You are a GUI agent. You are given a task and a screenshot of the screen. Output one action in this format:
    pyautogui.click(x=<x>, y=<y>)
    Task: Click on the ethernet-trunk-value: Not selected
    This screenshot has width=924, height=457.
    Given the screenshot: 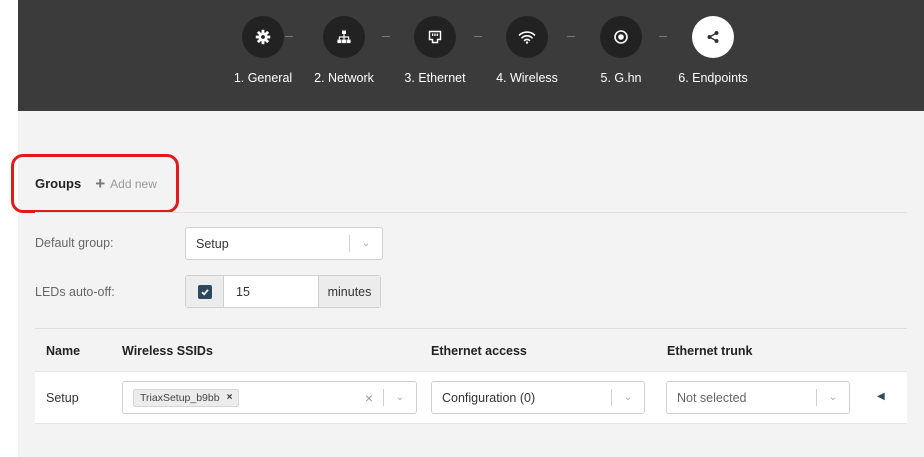 What is the action you would take?
    pyautogui.click(x=712, y=397)
    